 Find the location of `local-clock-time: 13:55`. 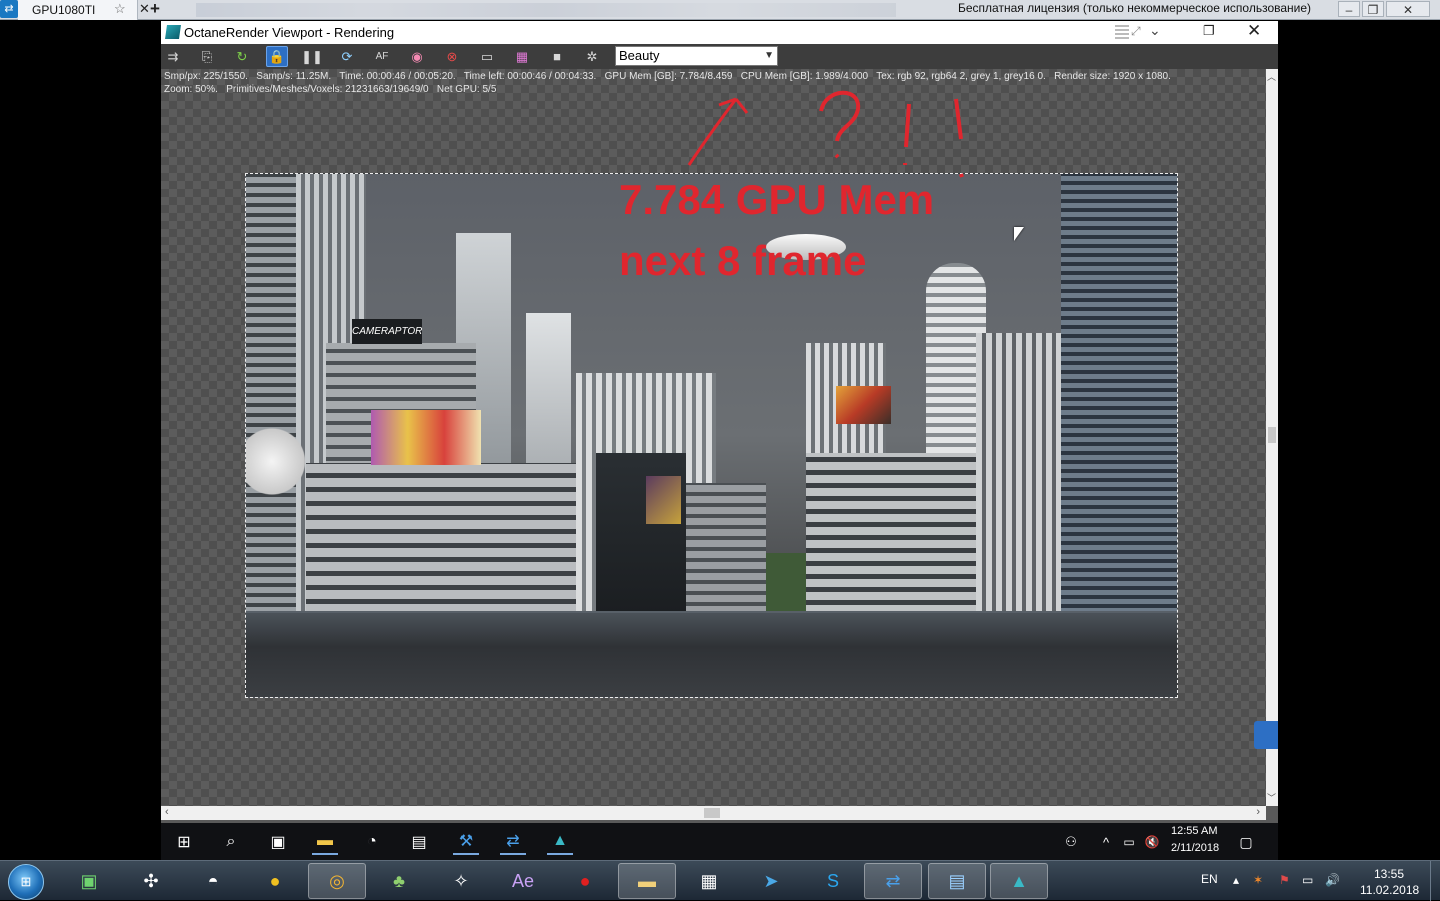

local-clock-time: 13:55 is located at coordinates (1389, 874).